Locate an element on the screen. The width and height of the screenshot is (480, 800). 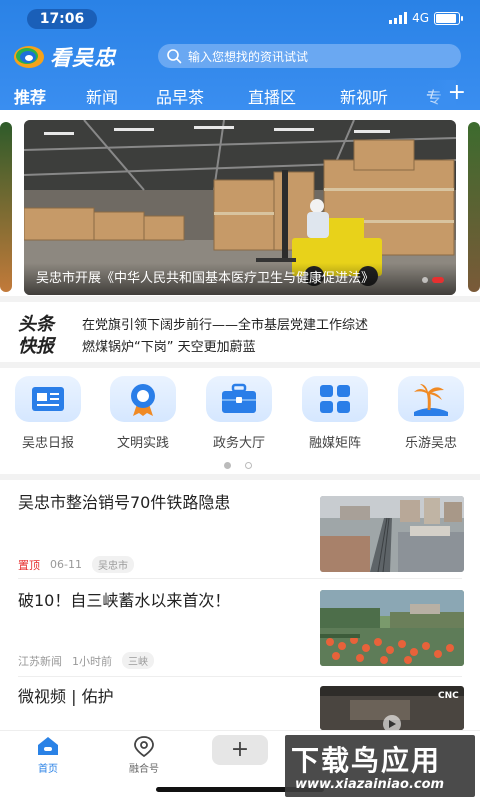
banner-dot is located at coordinates (425, 280).